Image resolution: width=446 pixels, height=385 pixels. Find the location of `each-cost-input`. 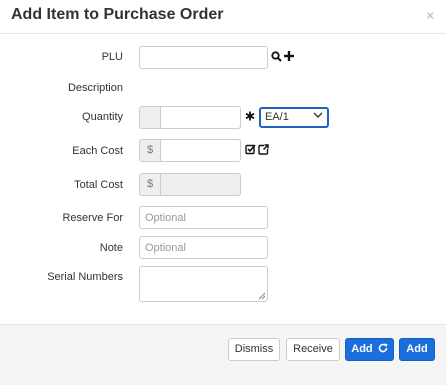

each-cost-input is located at coordinates (200, 150).